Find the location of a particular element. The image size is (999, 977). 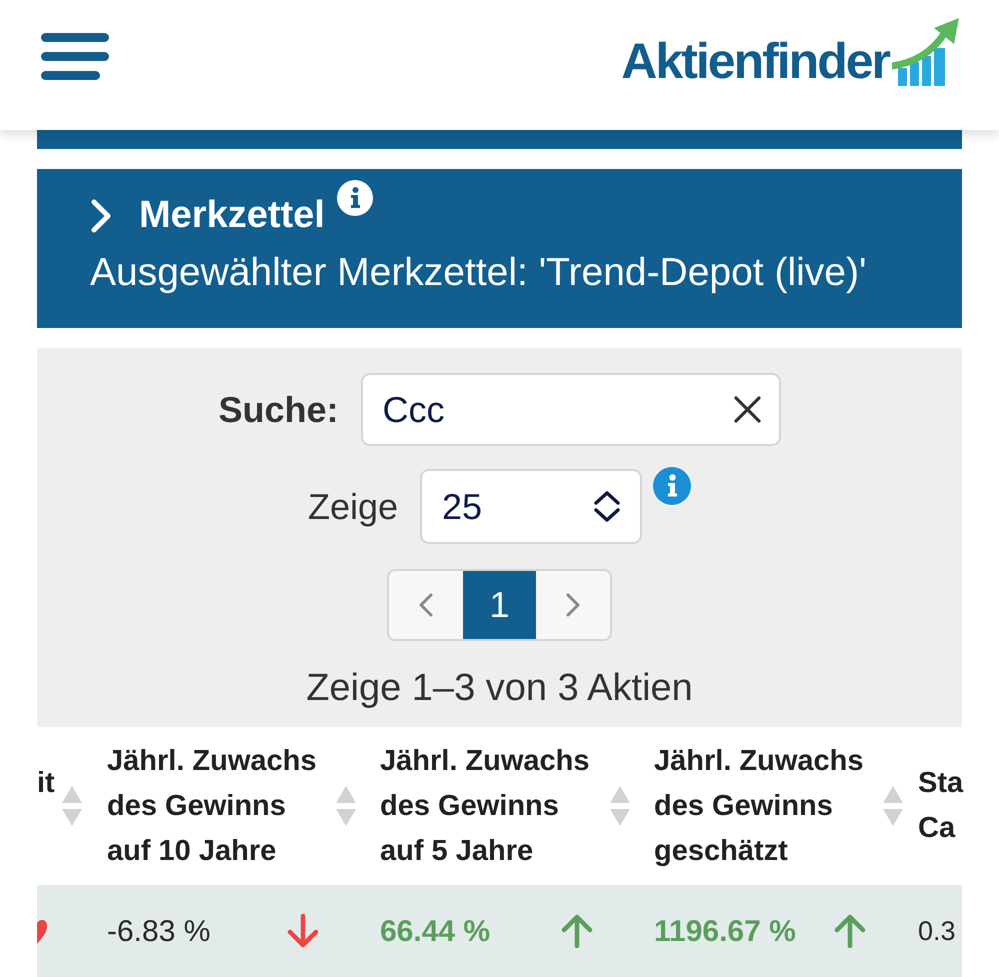

search-label: Suche: is located at coordinates (278, 410).